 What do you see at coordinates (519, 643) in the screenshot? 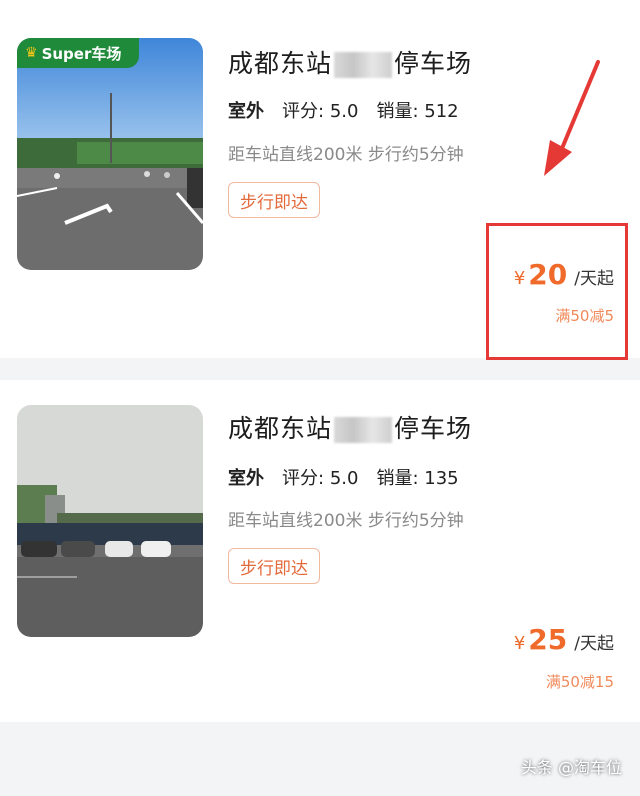
I see `currency-symbol: ¥` at bounding box center [519, 643].